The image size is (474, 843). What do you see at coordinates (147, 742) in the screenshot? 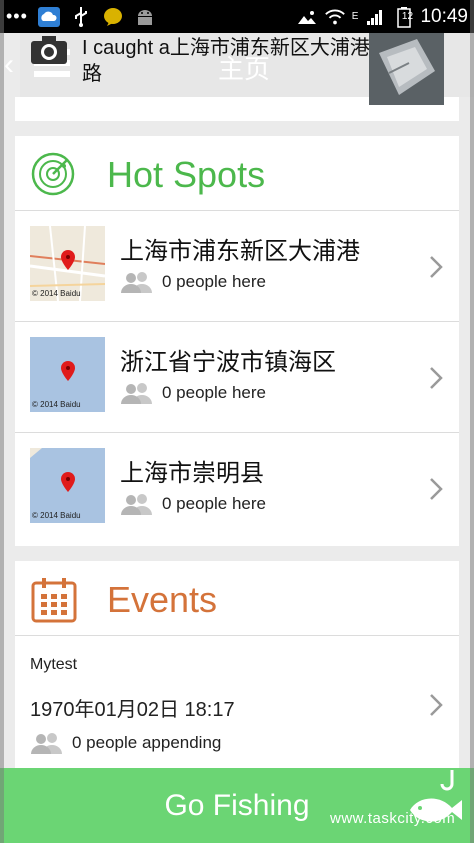
I see `event-people-count: 0 people appending` at bounding box center [147, 742].